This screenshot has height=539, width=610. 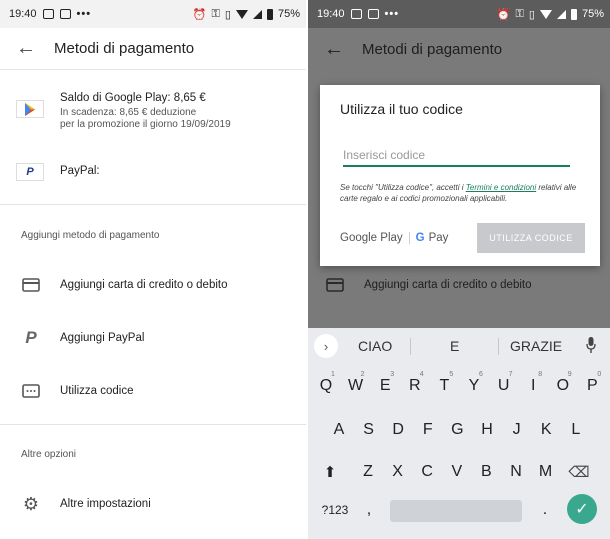 What do you see at coordinates (49, 454) in the screenshot?
I see `section-label: Altre opzioni` at bounding box center [49, 454].